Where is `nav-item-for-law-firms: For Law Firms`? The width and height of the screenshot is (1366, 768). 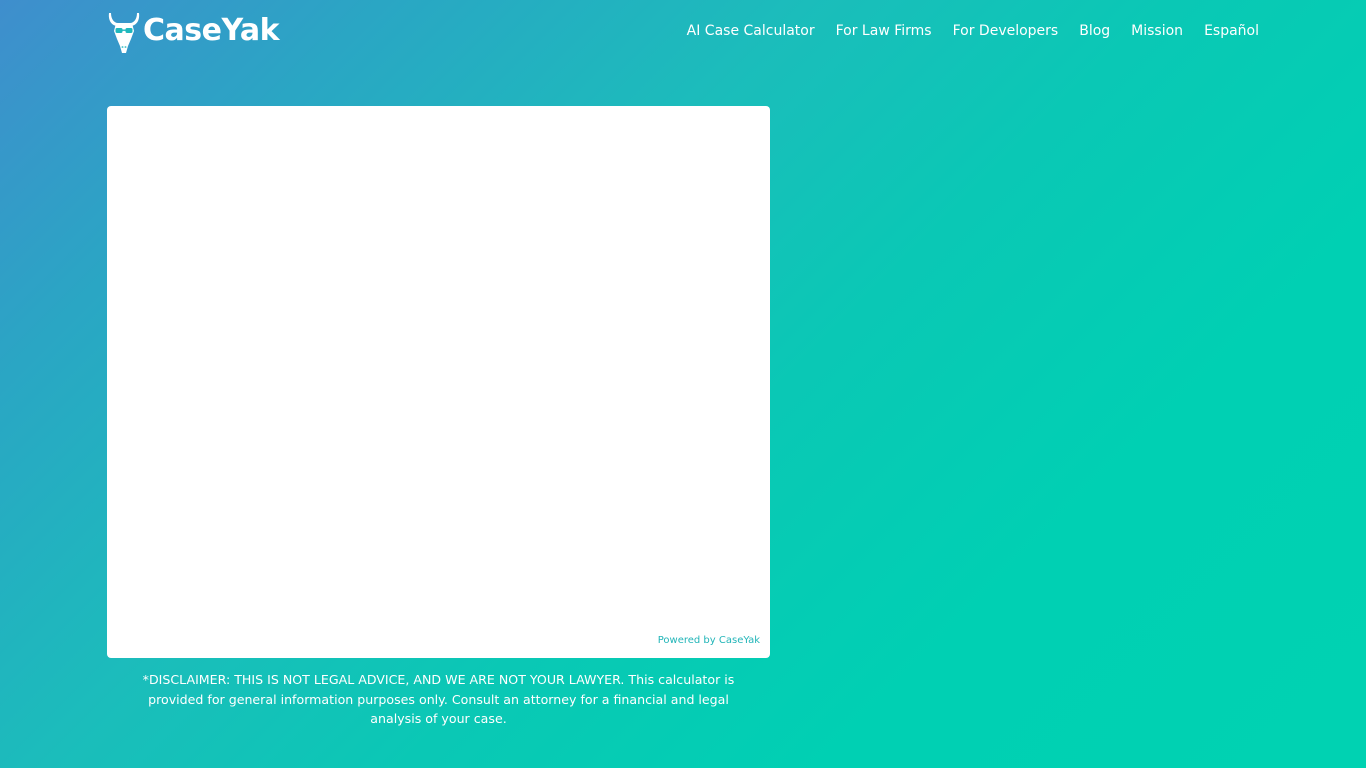 nav-item-for-law-firms: For Law Firms is located at coordinates (884, 31).